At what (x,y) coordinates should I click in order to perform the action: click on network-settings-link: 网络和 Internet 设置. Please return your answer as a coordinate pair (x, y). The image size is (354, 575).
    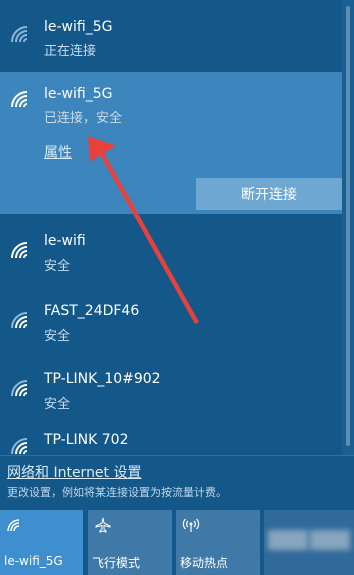
    Looking at the image, I should click on (74, 472).